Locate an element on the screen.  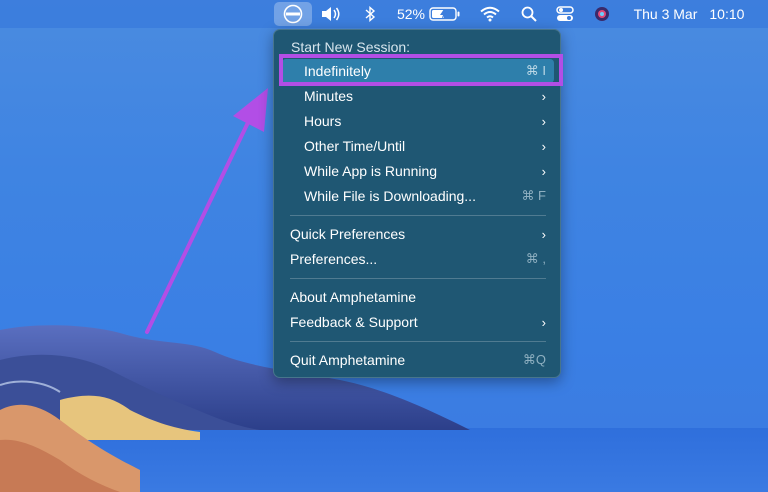
menu-header: Start New Session: is located at coordinates (351, 47).